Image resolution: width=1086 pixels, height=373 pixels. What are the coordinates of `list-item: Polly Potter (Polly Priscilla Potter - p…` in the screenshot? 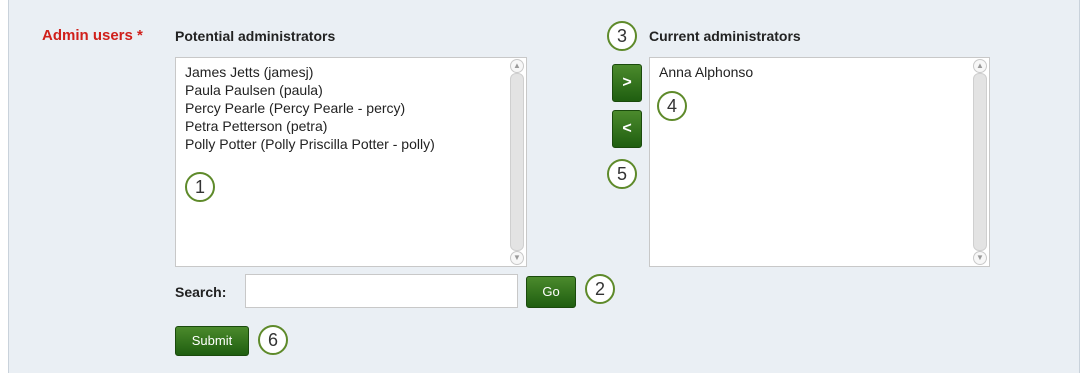 It's located at (355, 144).